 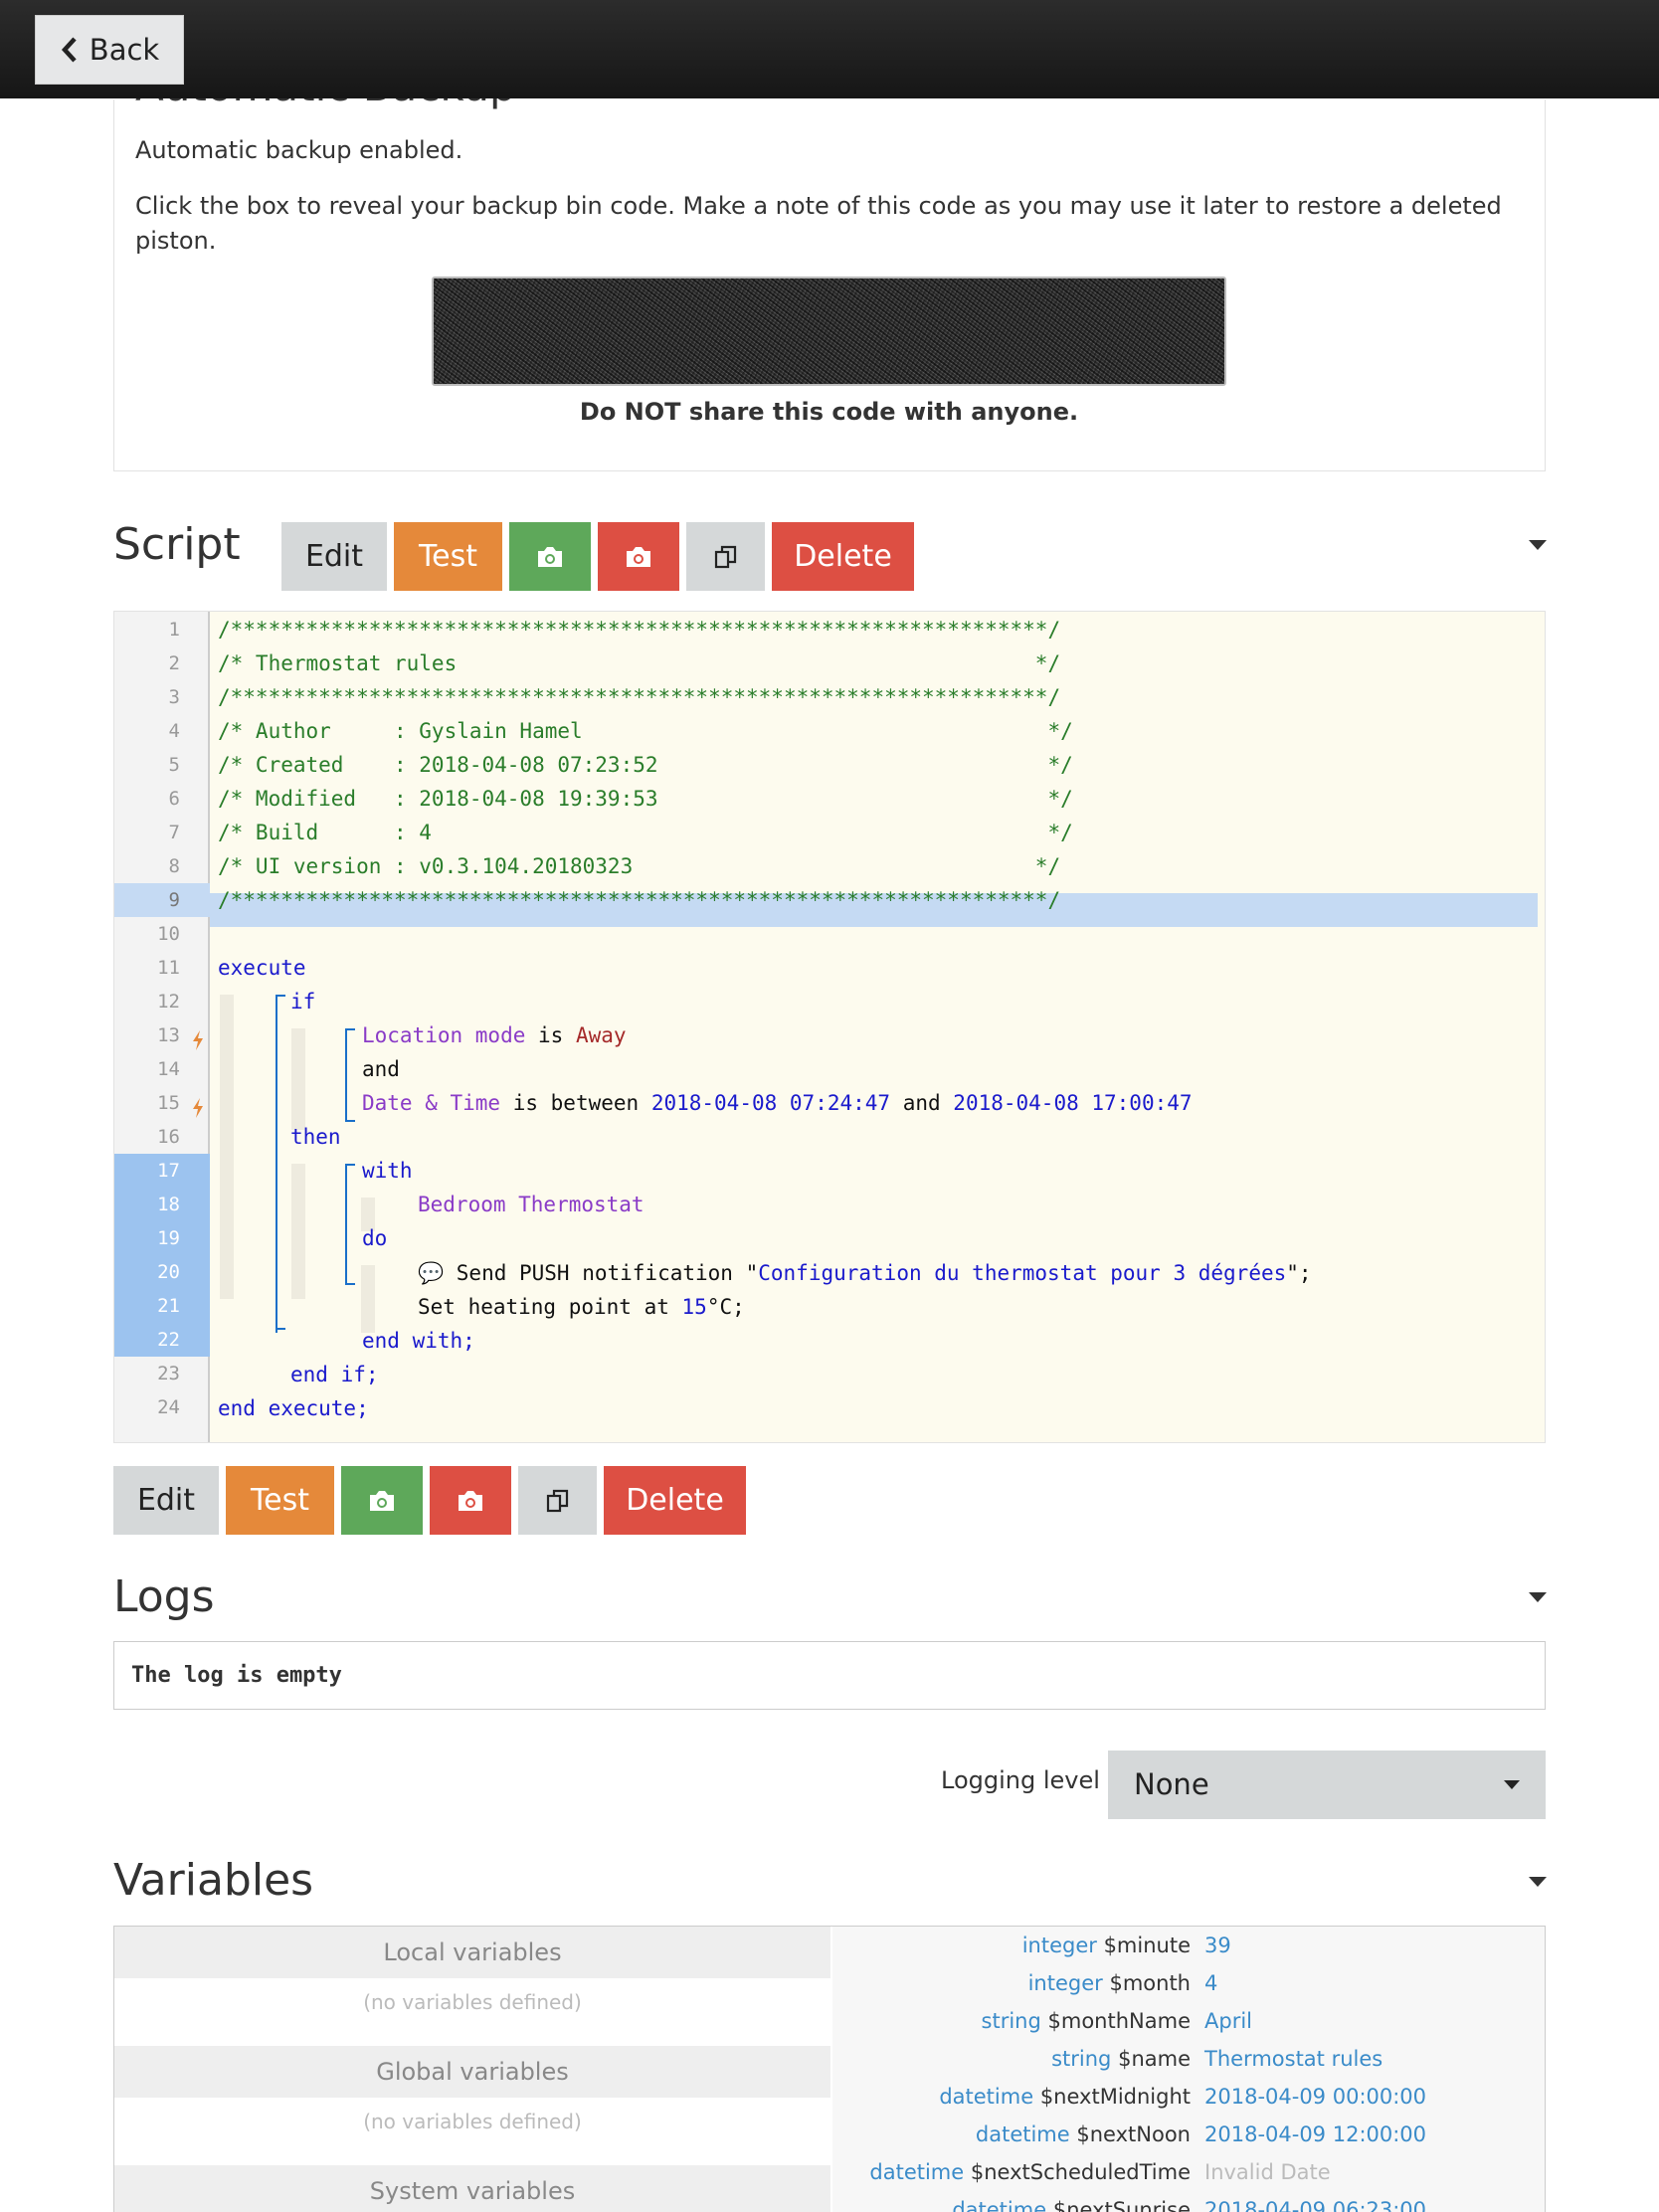 What do you see at coordinates (69, 50) in the screenshot?
I see `chevron-left-icon` at bounding box center [69, 50].